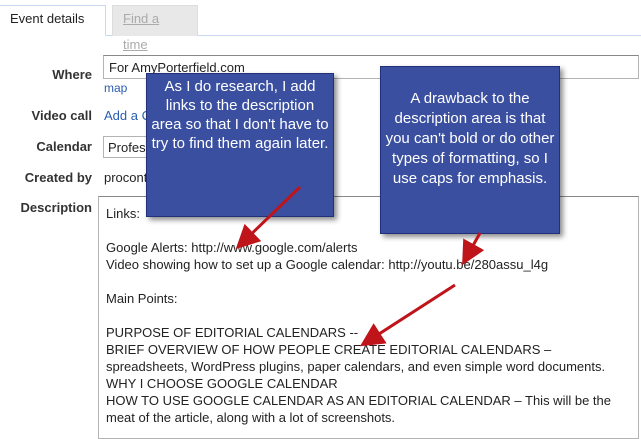 Image resolution: width=641 pixels, height=439 pixels. I want to click on calendar-label: Calendar, so click(64, 146).